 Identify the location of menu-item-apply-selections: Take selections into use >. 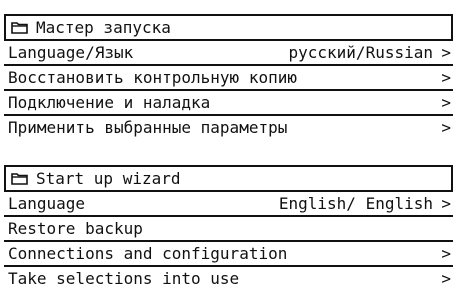
(228, 278).